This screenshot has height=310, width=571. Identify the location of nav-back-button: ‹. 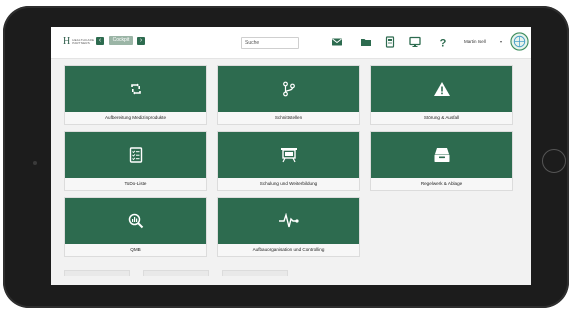
(100, 41).